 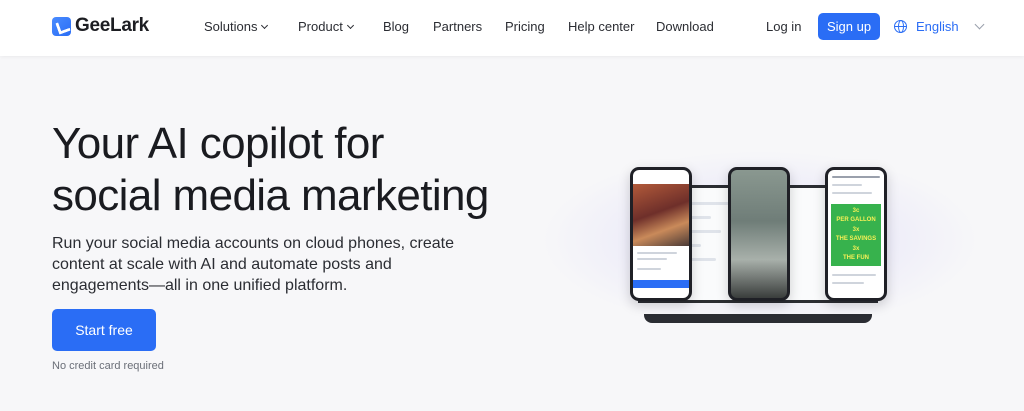 I want to click on phone-mockup-instagram, so click(x=661, y=234).